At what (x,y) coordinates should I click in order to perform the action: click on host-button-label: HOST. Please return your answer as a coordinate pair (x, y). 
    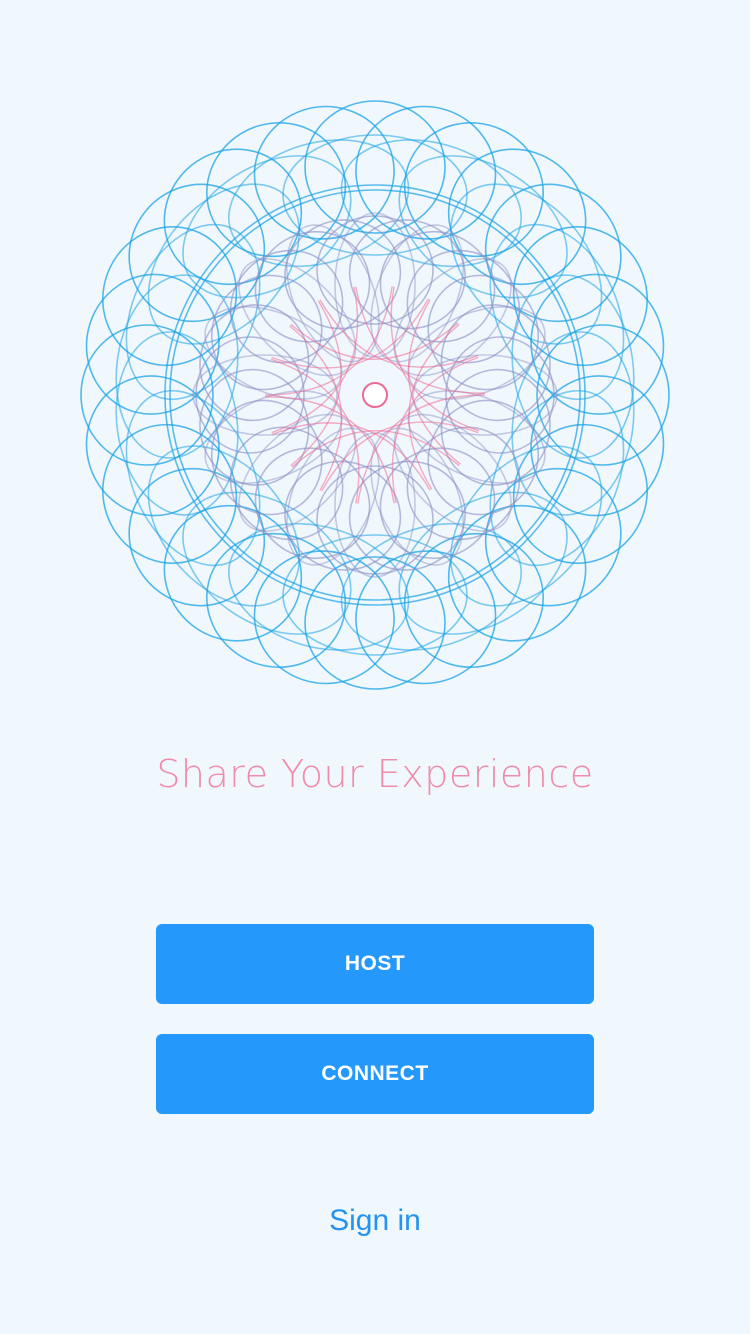
    Looking at the image, I should click on (375, 963).